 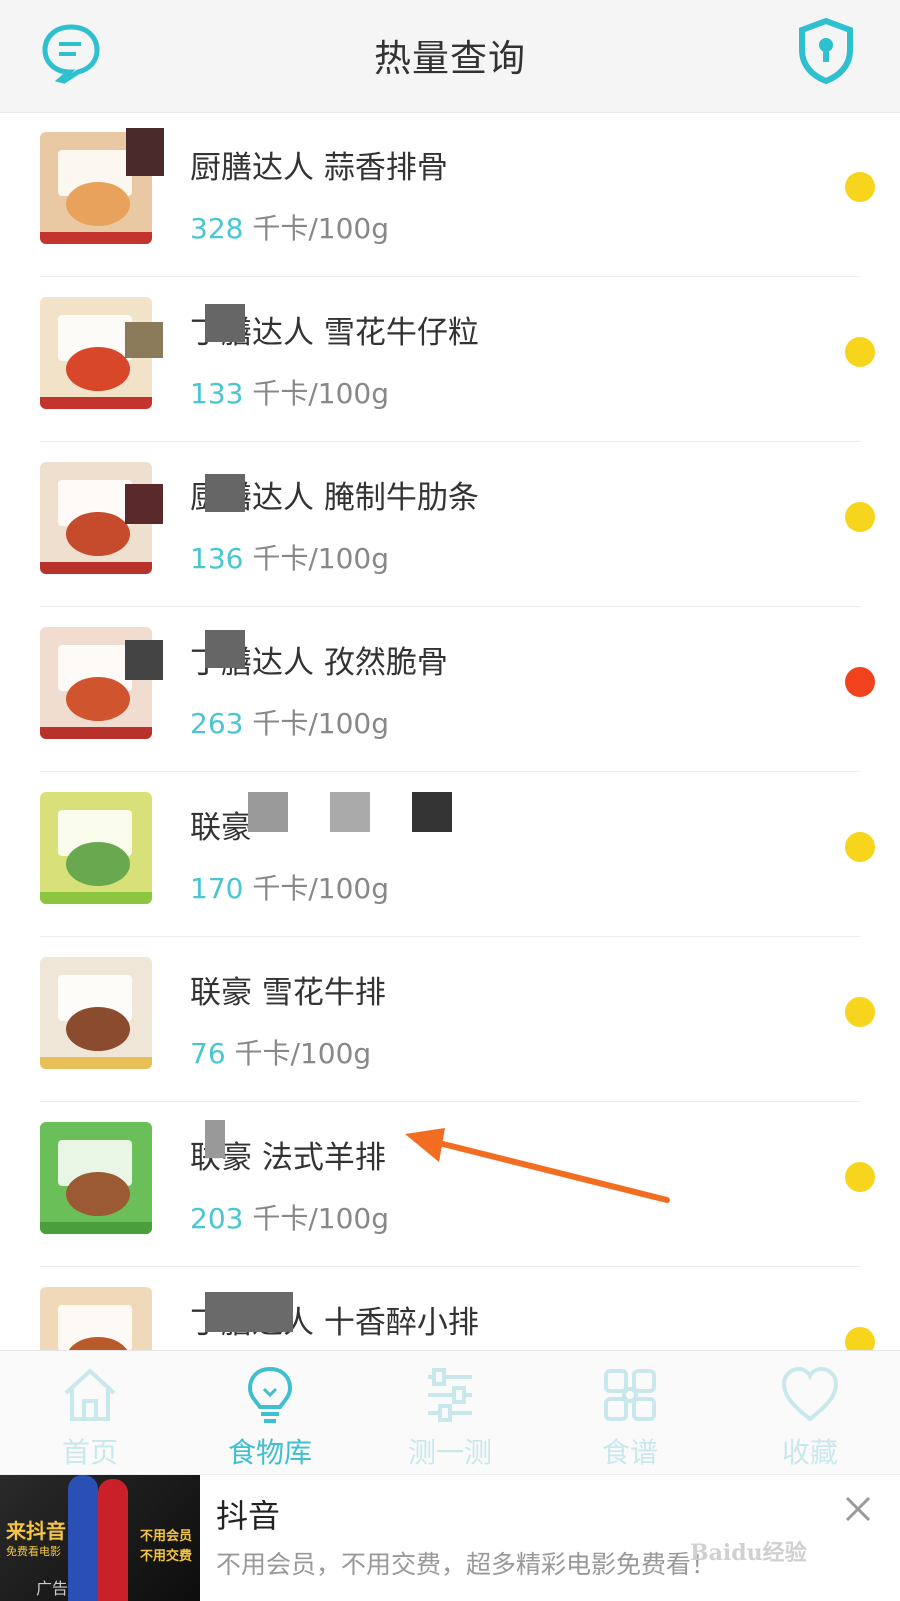 I want to click on nav-label-test: 测一测, so click(x=449, y=1452).